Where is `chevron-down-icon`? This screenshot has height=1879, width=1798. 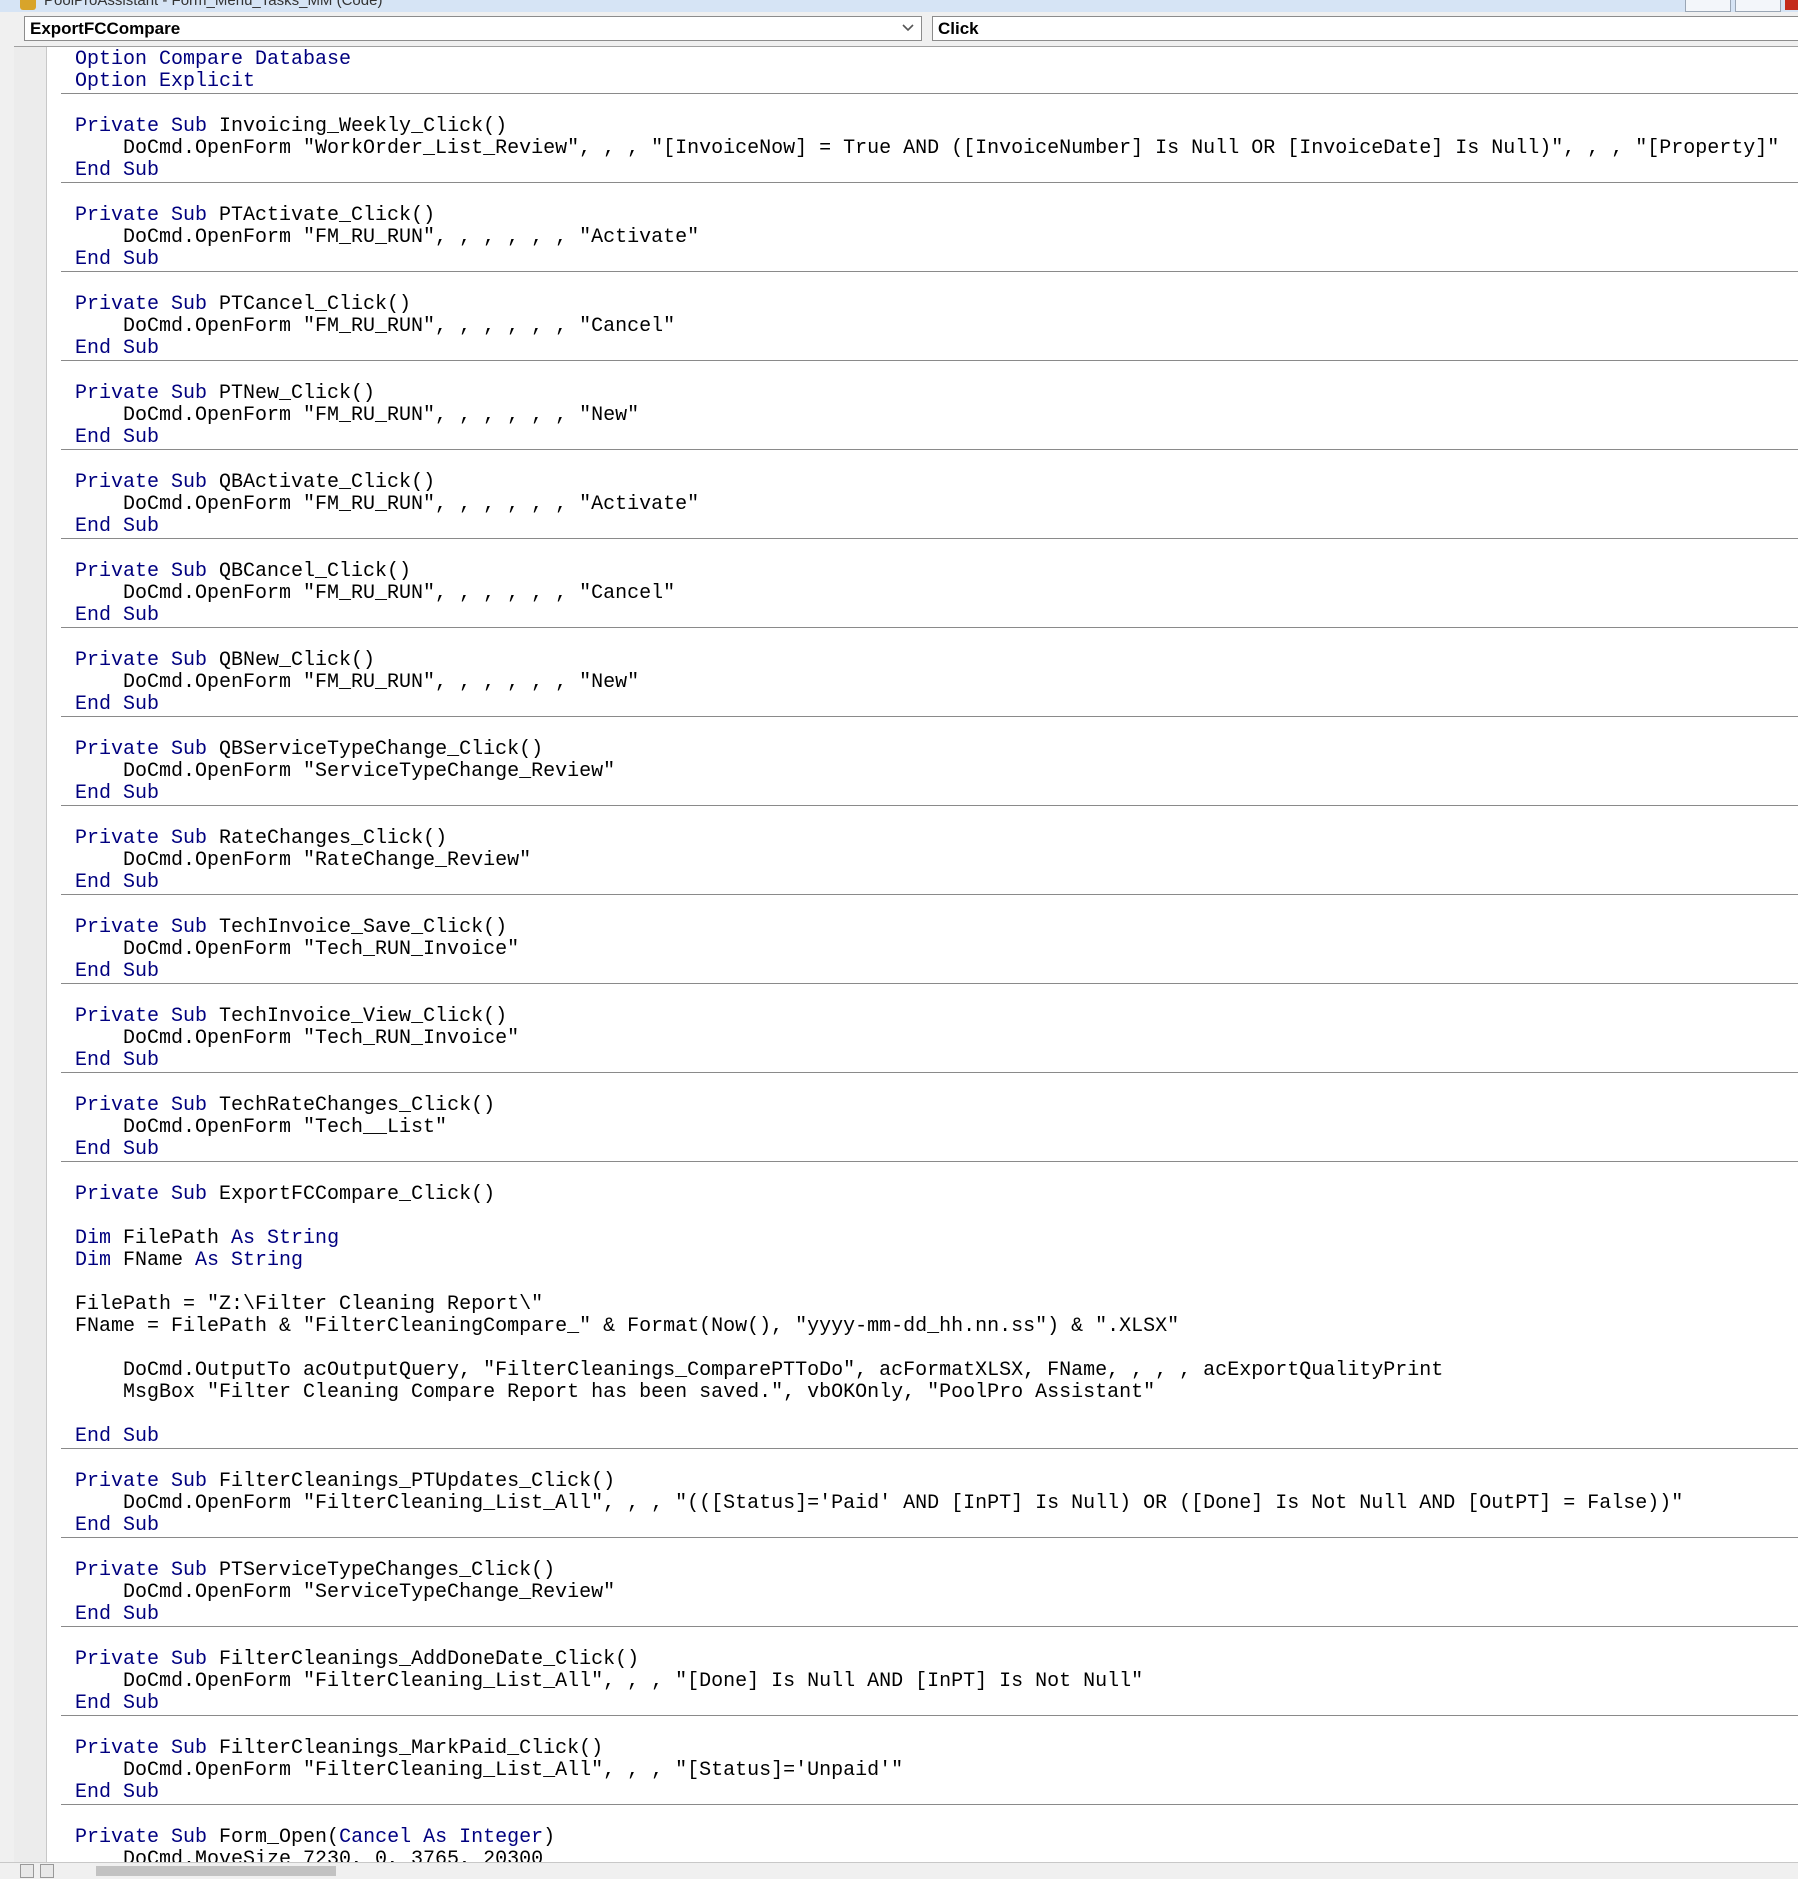 chevron-down-icon is located at coordinates (908, 28).